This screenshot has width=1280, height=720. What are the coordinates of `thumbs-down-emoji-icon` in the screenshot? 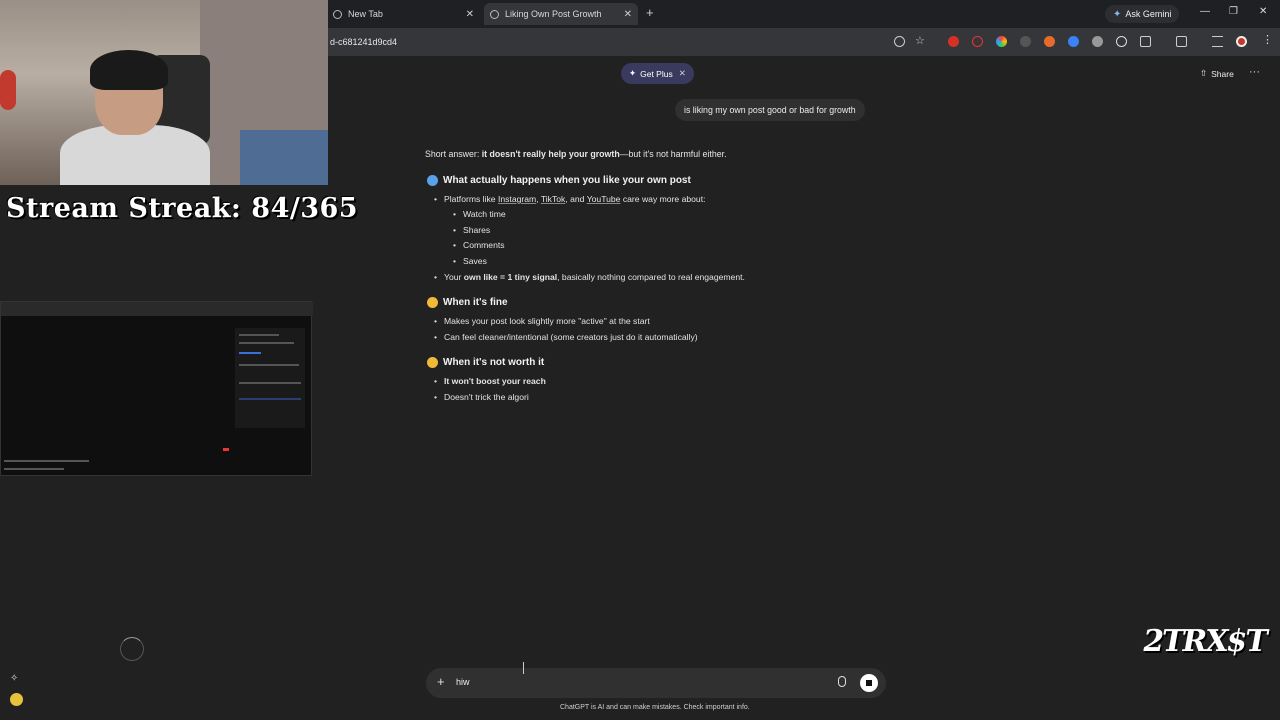 It's located at (432, 362).